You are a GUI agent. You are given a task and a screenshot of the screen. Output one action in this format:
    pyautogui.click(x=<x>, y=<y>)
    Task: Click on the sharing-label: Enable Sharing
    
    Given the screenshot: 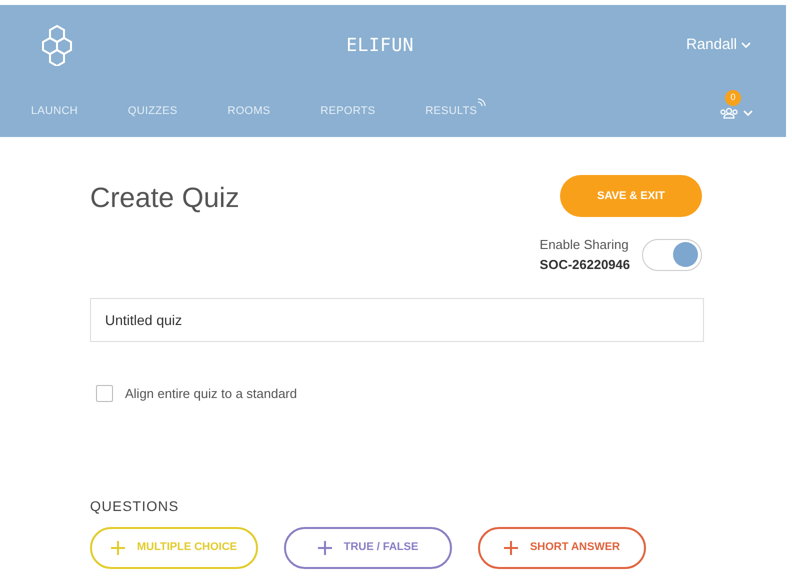 What is the action you would take?
    pyautogui.click(x=584, y=245)
    